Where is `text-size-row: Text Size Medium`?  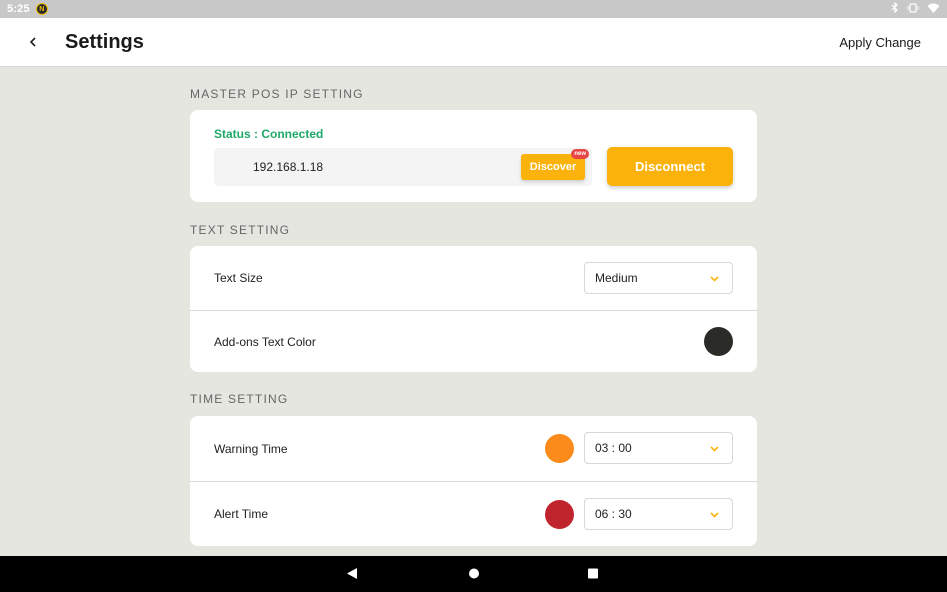 text-size-row: Text Size Medium is located at coordinates (473, 277).